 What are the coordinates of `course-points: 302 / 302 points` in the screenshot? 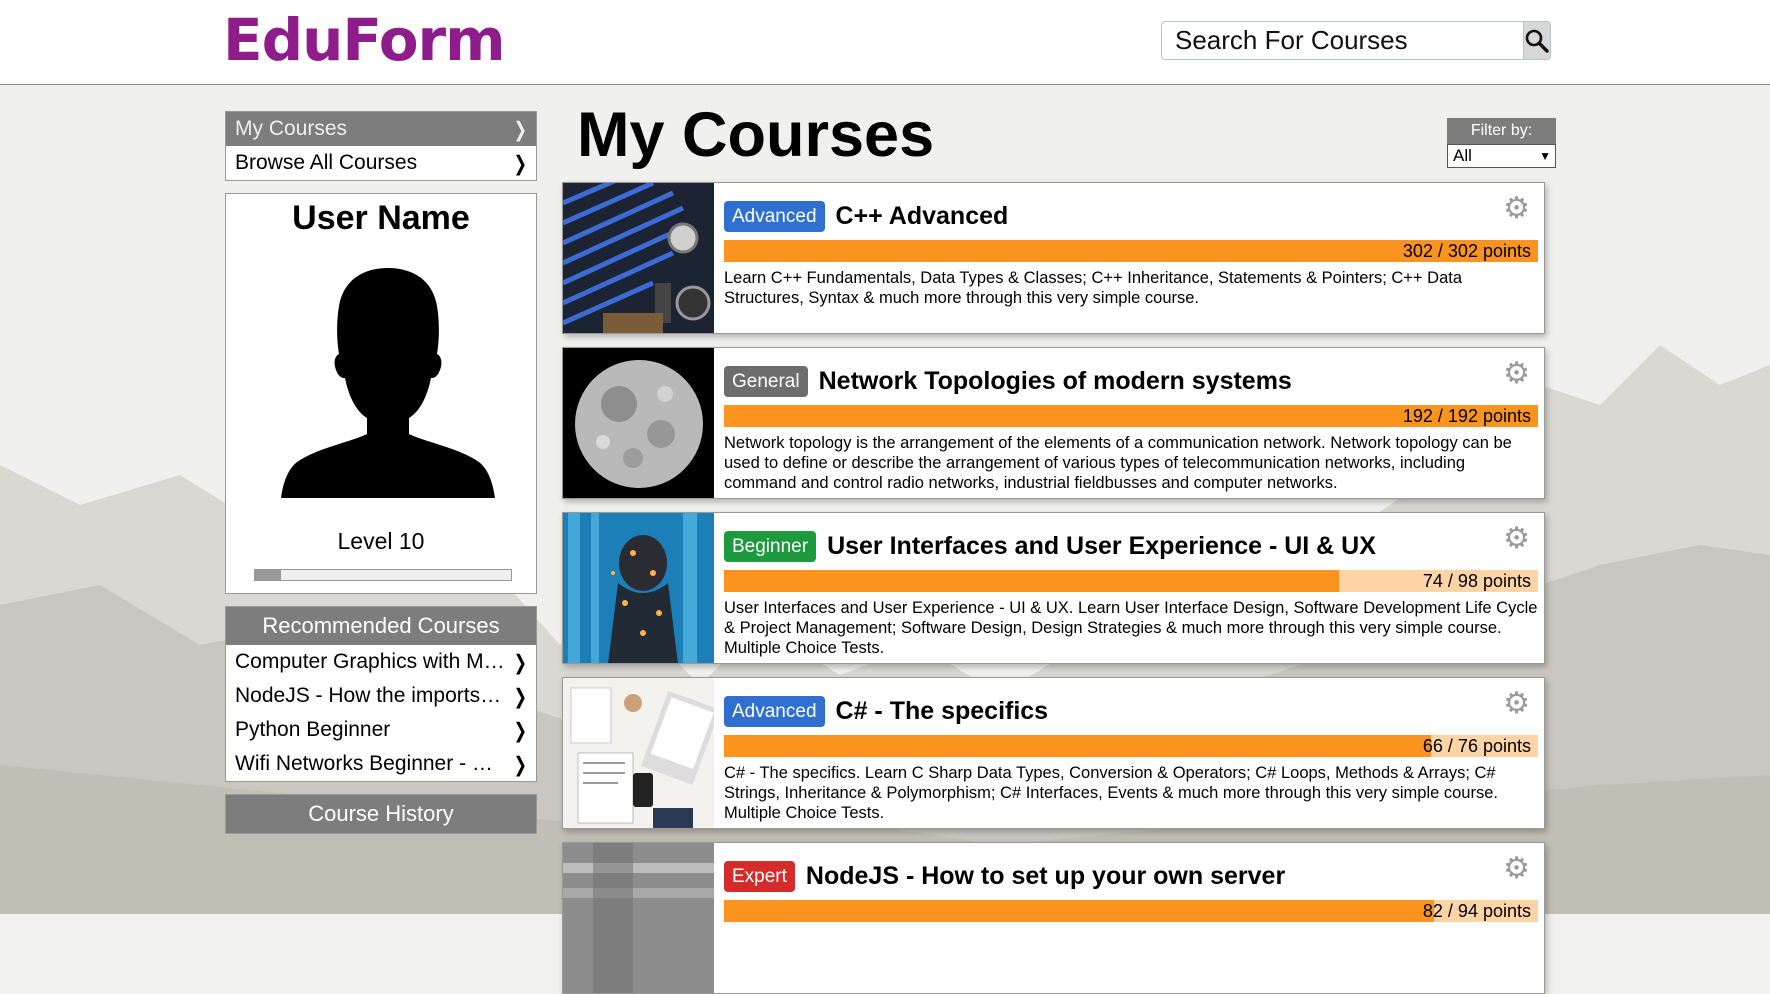 It's located at (1466, 251).